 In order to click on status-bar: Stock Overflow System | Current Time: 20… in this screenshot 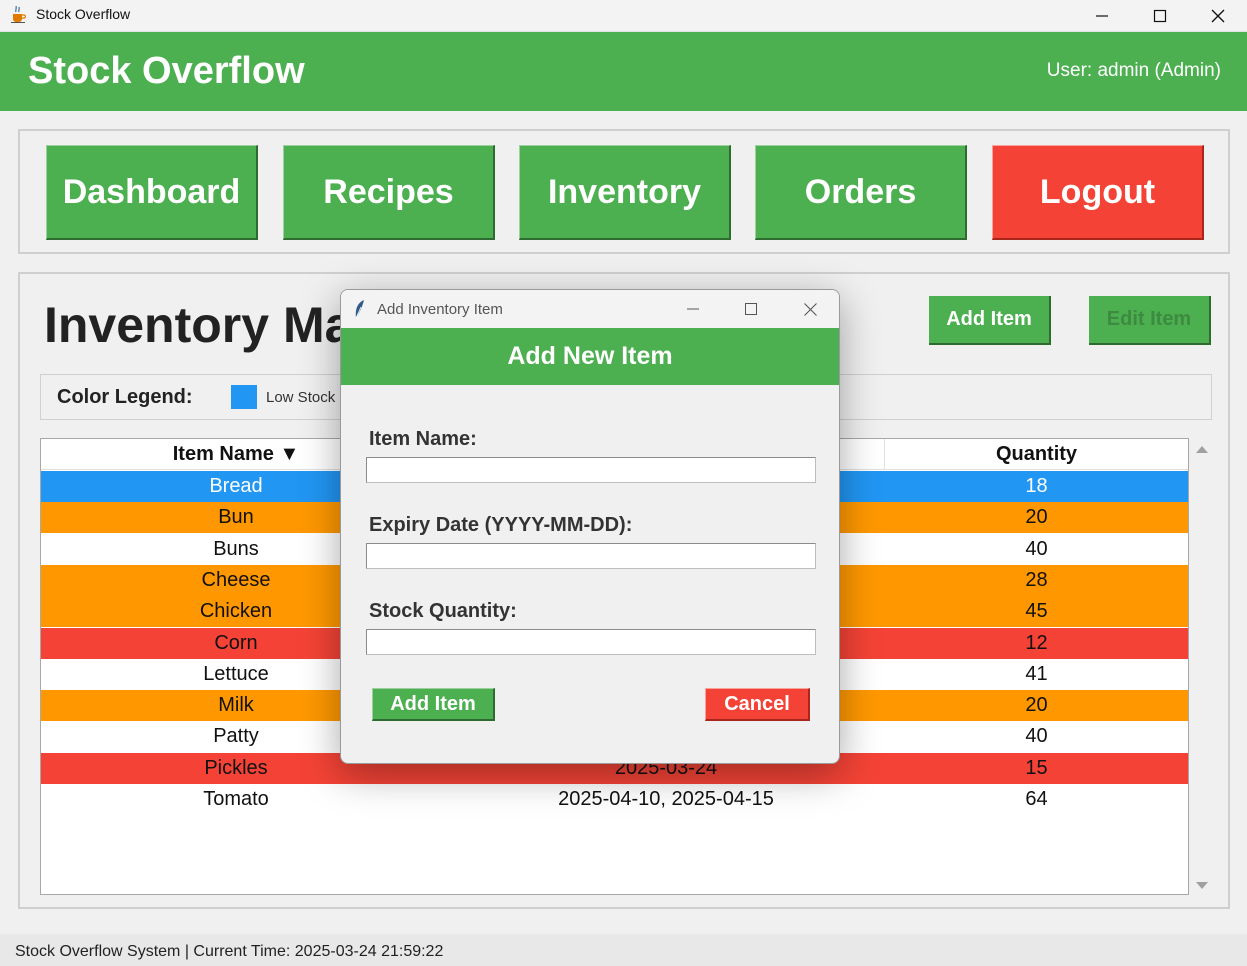, I will do `click(623, 950)`.